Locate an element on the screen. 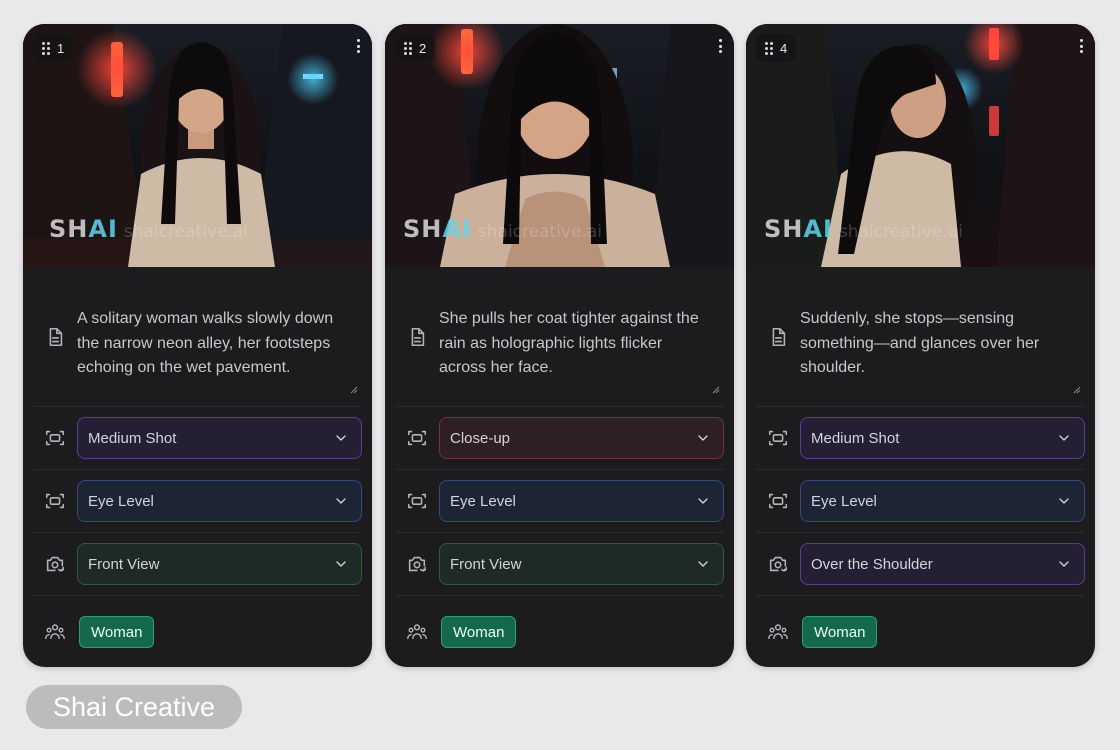 The image size is (1120, 750). shot-number-badge: 1 is located at coordinates (53, 48).